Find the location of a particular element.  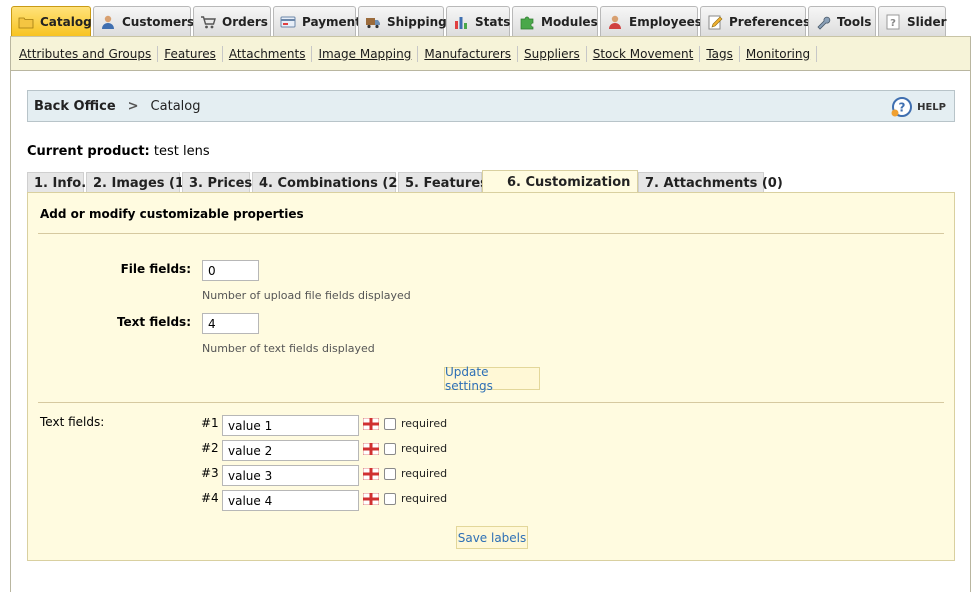

tab-features: 5. Features is located at coordinates (443, 182).